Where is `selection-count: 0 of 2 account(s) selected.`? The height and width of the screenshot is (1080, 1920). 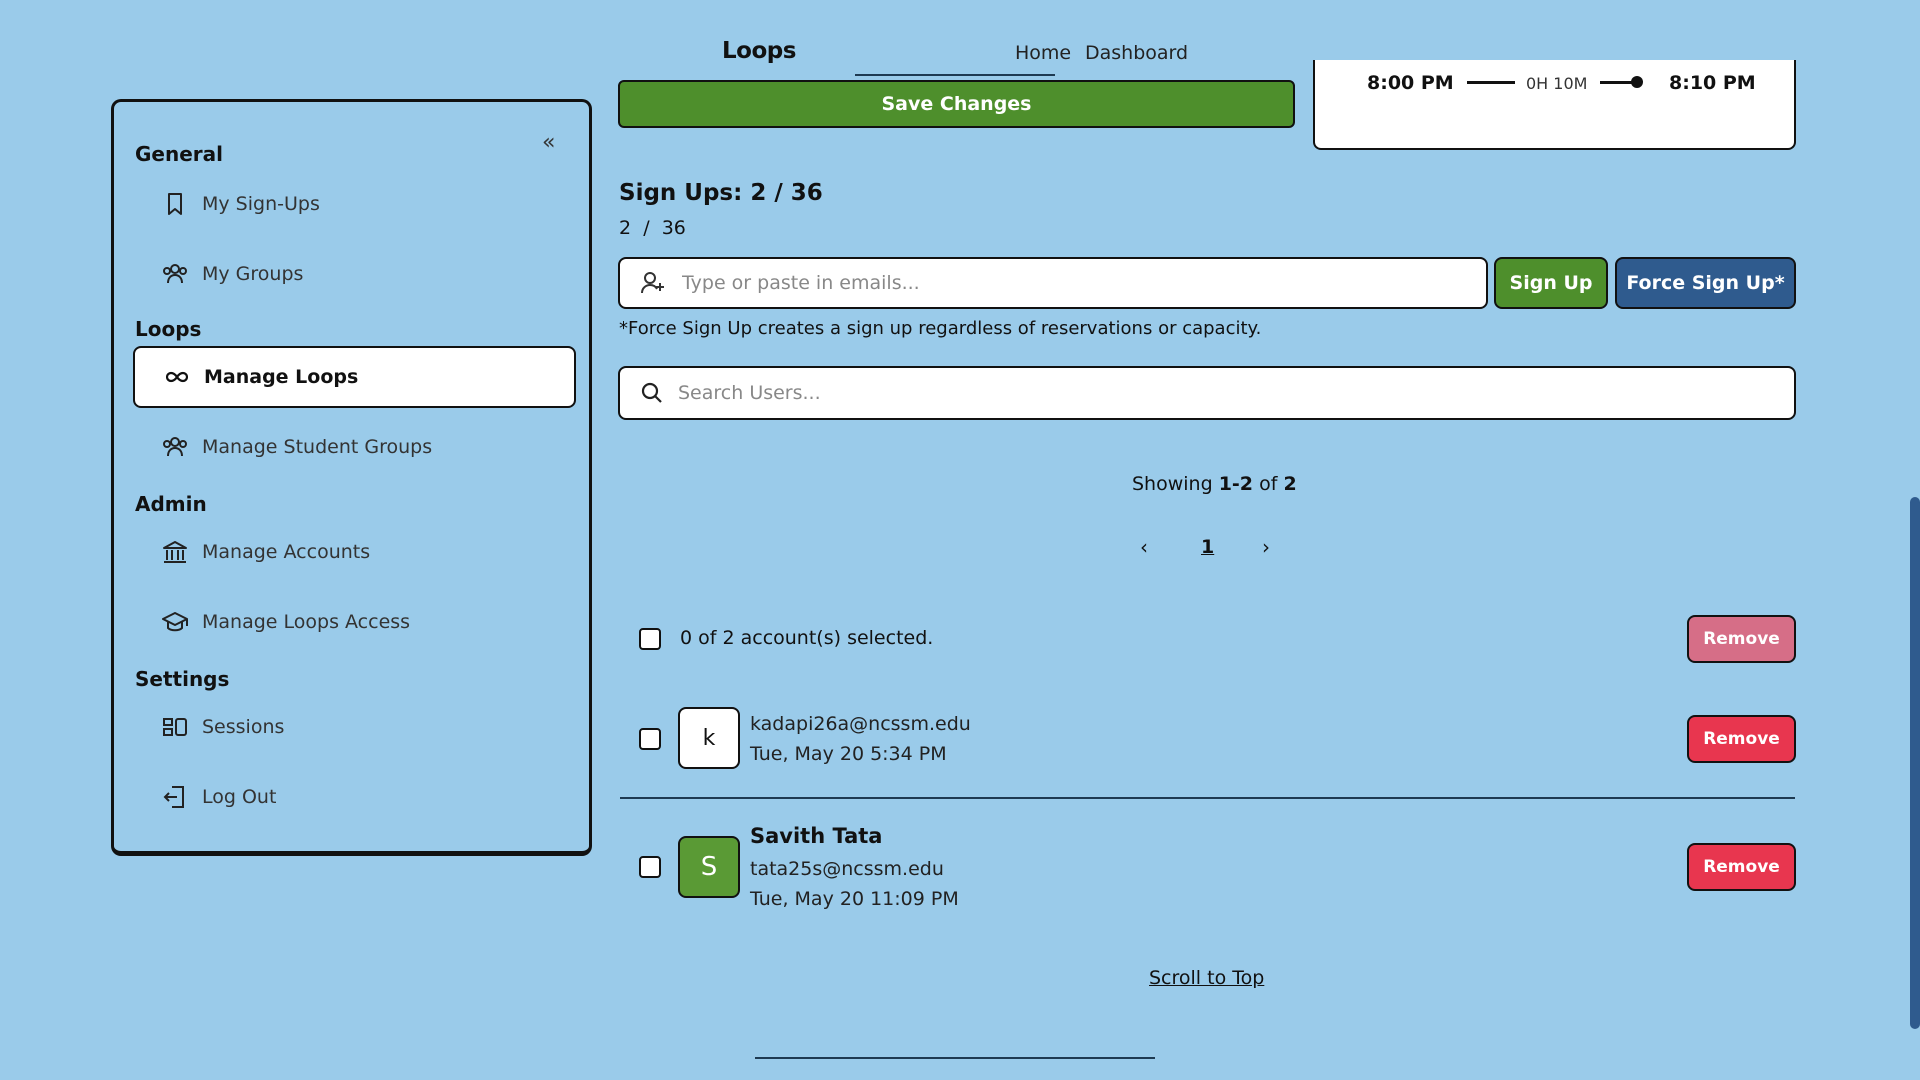
selection-count: 0 of 2 account(s) selected. is located at coordinates (807, 638).